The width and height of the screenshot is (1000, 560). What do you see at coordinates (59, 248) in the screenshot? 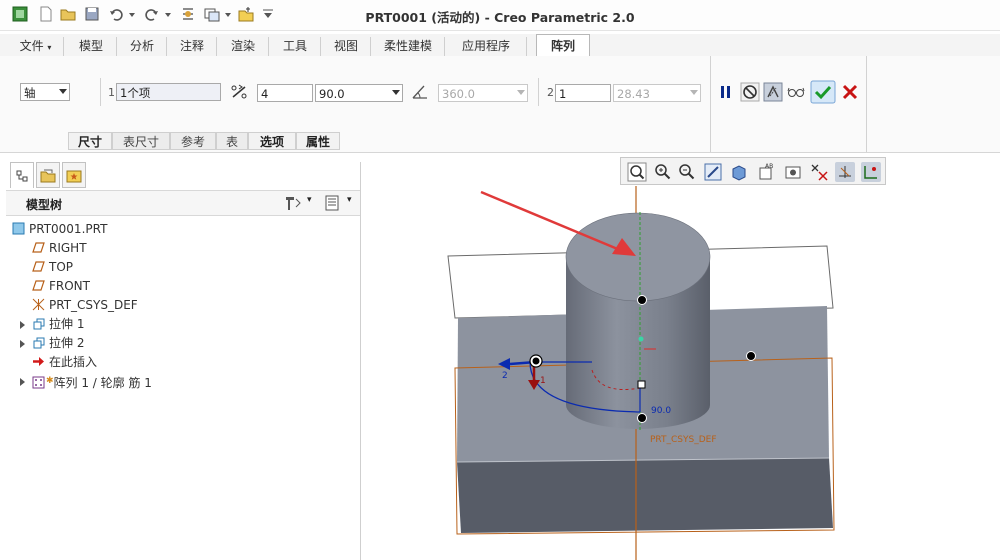
I see `tree-item-right: RIGHT` at bounding box center [59, 248].